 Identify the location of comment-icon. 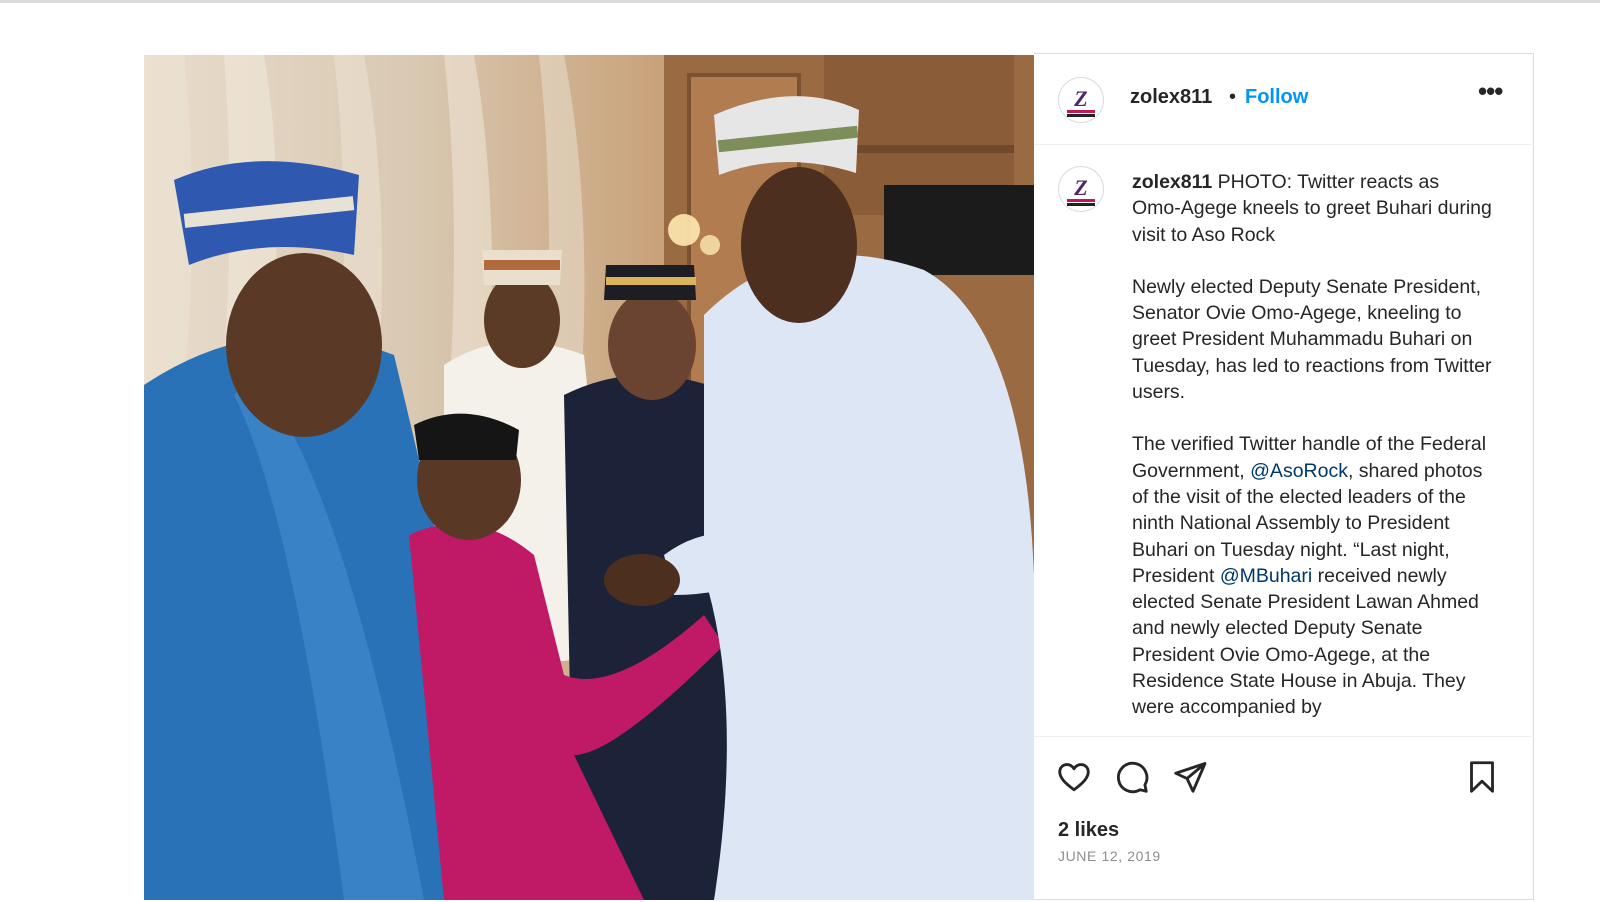
(1132, 777).